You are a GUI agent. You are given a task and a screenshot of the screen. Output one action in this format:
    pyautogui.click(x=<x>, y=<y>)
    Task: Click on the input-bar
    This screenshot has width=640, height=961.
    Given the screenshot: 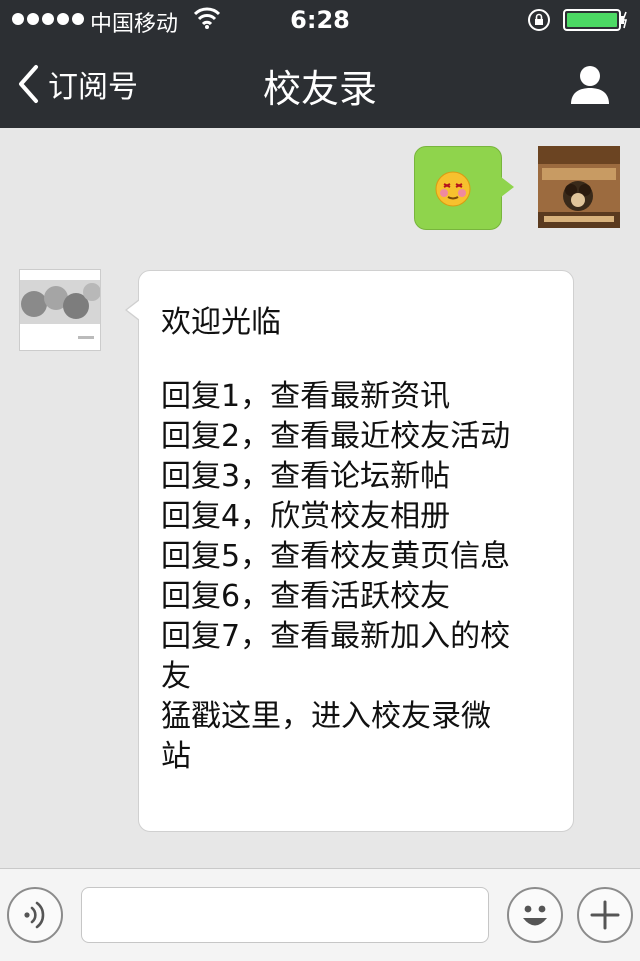 What is the action you would take?
    pyautogui.click(x=320, y=914)
    